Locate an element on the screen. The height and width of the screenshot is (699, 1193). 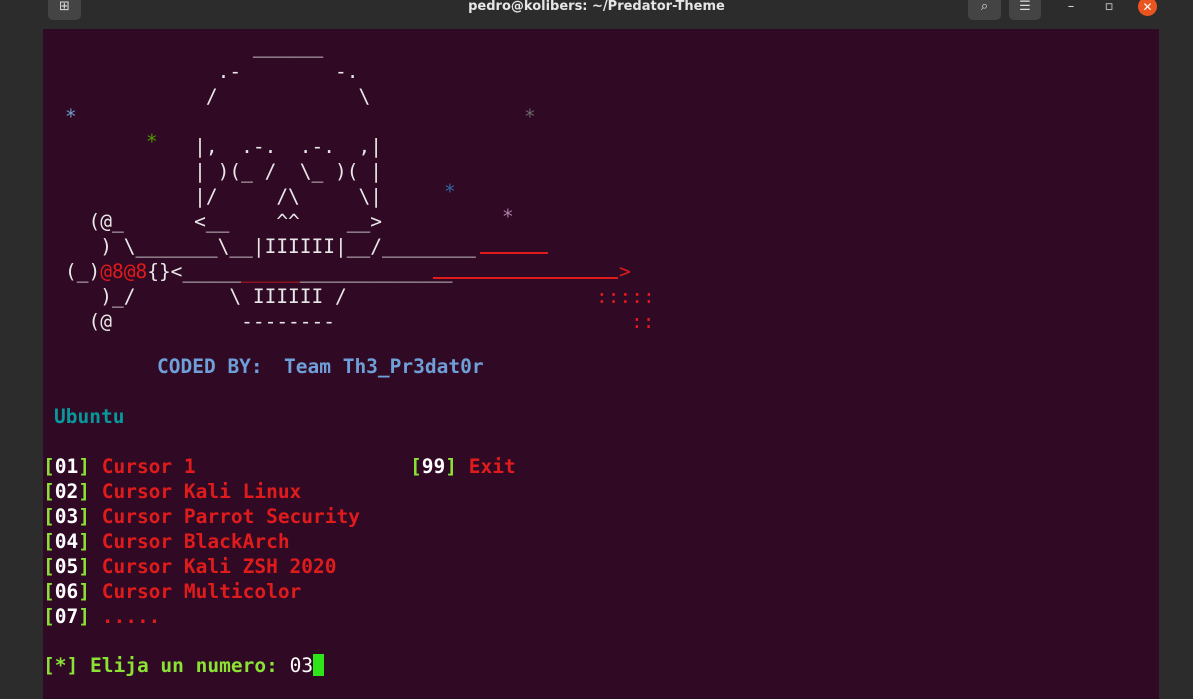
ascii-art-line-8: (@_ <__ ^^ __> is located at coordinates (223, 221).